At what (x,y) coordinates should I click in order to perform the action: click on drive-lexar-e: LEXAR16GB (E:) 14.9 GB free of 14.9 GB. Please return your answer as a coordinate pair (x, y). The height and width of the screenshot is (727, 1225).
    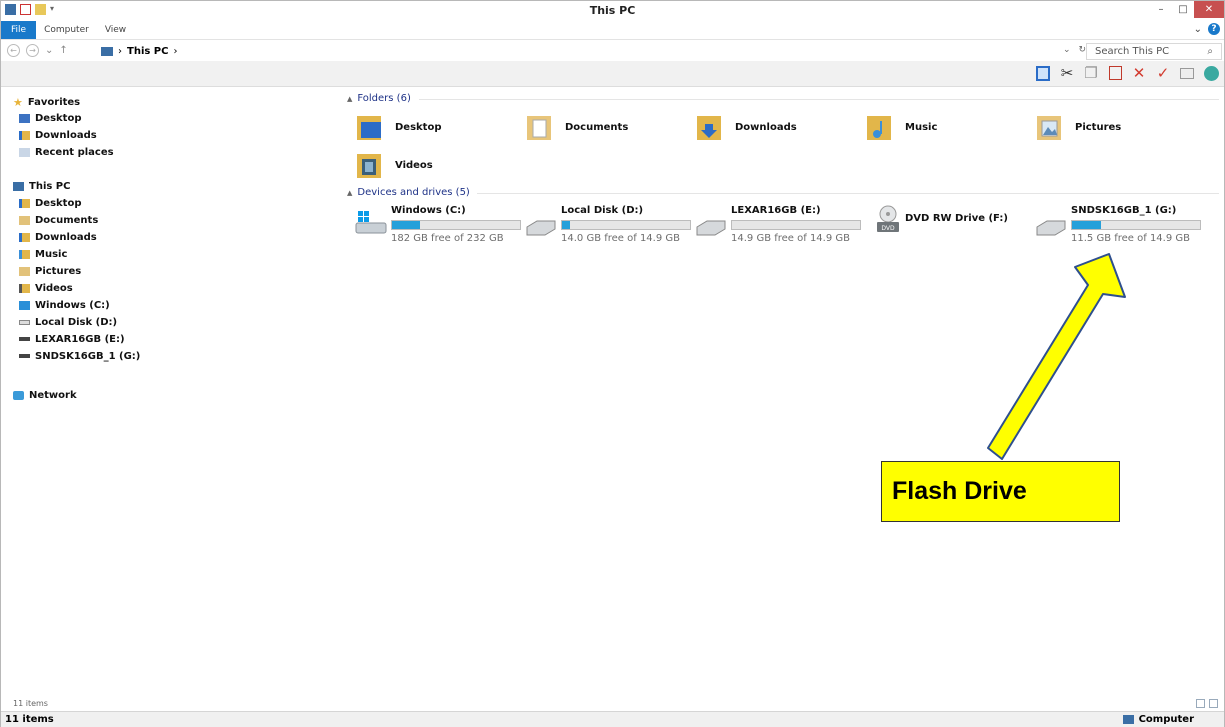
    Looking at the image, I should click on (780, 225).